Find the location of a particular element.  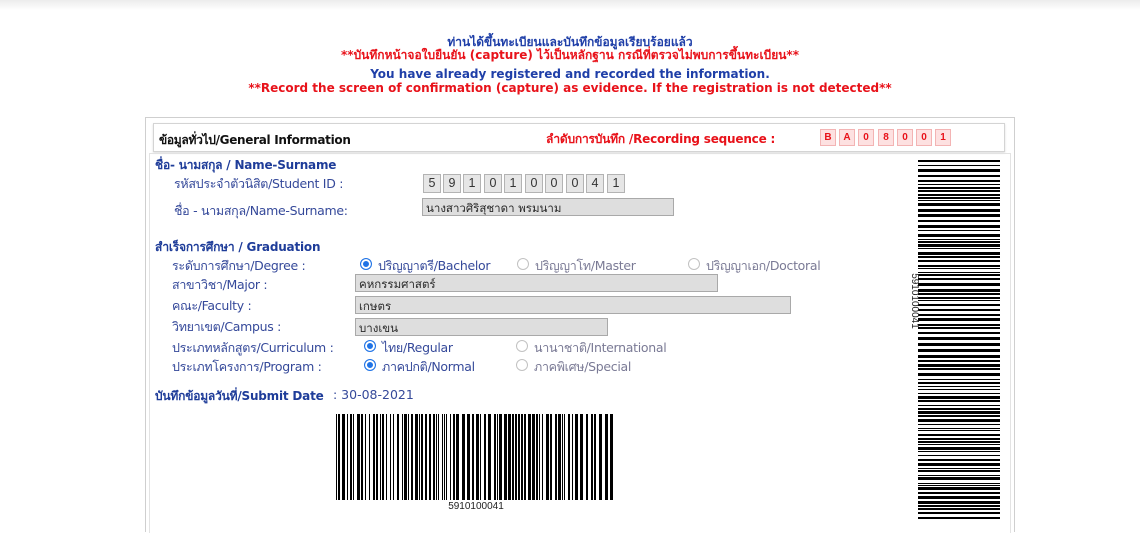

program-label: ประเภทโครงการ/Program : is located at coordinates (247, 366).